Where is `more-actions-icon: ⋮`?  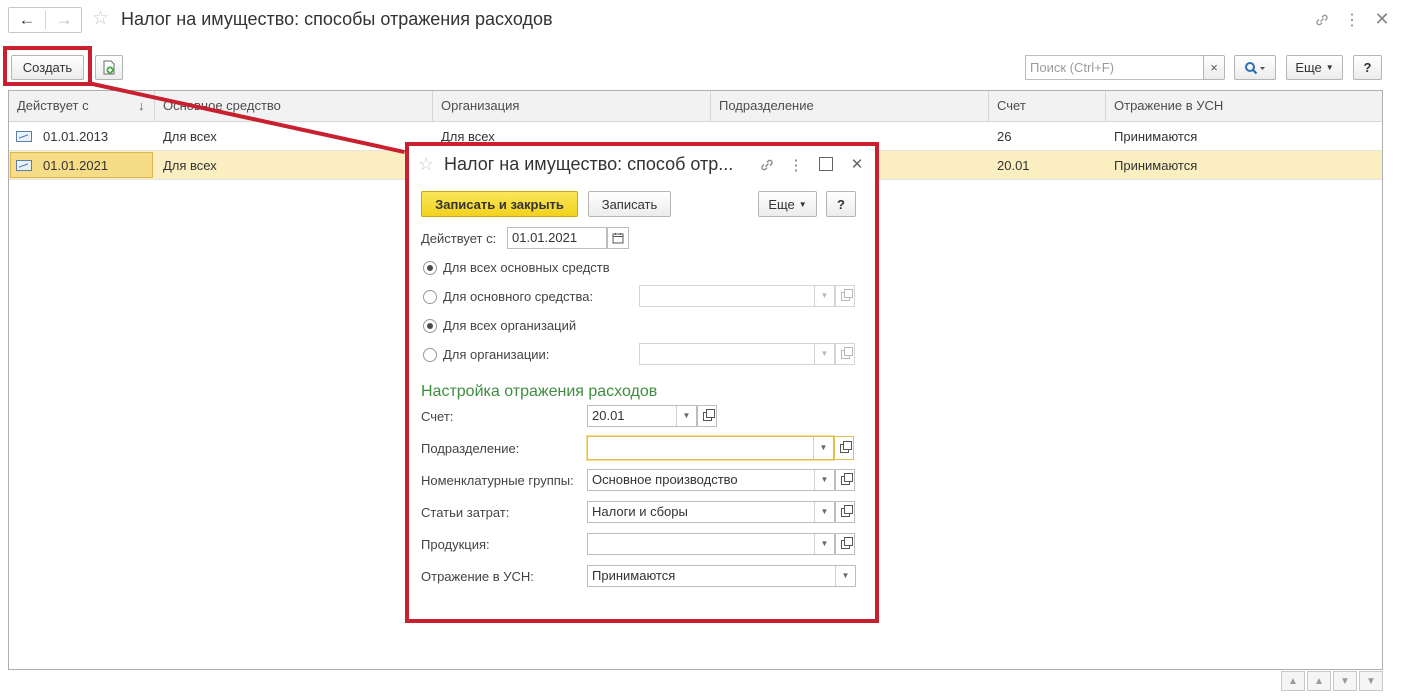 more-actions-icon: ⋮ is located at coordinates (1352, 20).